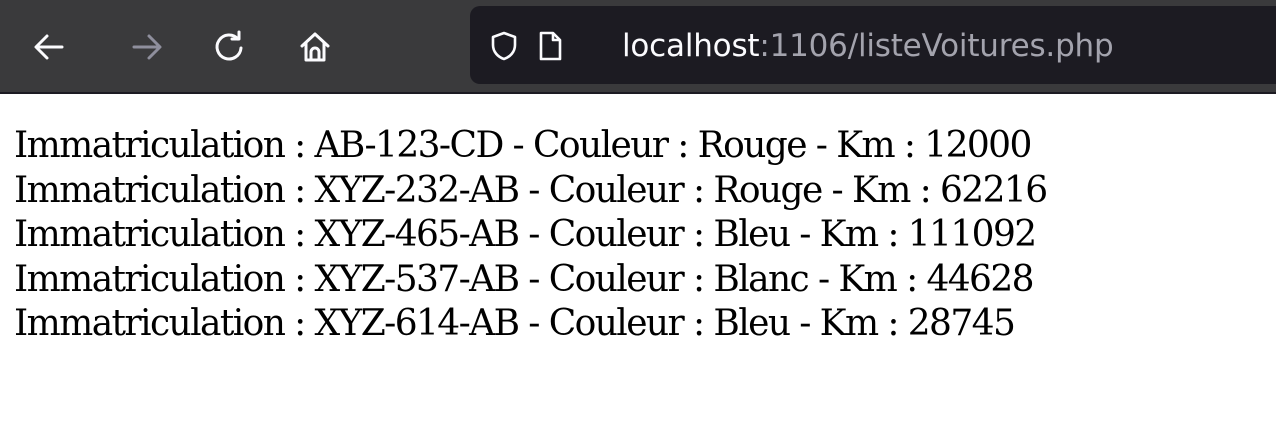 This screenshot has height=435, width=1276. I want to click on forward-arrow-icon, so click(147, 47).